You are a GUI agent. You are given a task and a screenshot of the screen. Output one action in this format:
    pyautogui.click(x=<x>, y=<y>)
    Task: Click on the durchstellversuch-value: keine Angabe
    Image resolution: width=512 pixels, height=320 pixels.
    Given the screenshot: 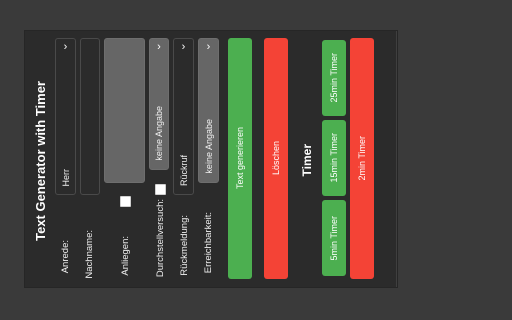 What is the action you would take?
    pyautogui.click(x=159, y=133)
    